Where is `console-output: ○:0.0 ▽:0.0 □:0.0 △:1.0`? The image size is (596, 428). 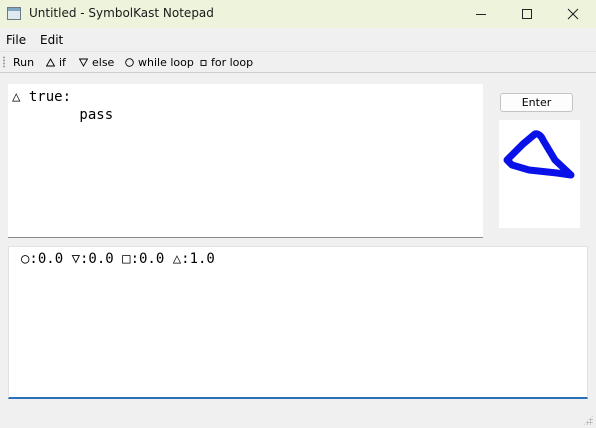
console-output: ○:0.0 ▽:0.0 □:0.0 △:1.0 is located at coordinates (118, 259).